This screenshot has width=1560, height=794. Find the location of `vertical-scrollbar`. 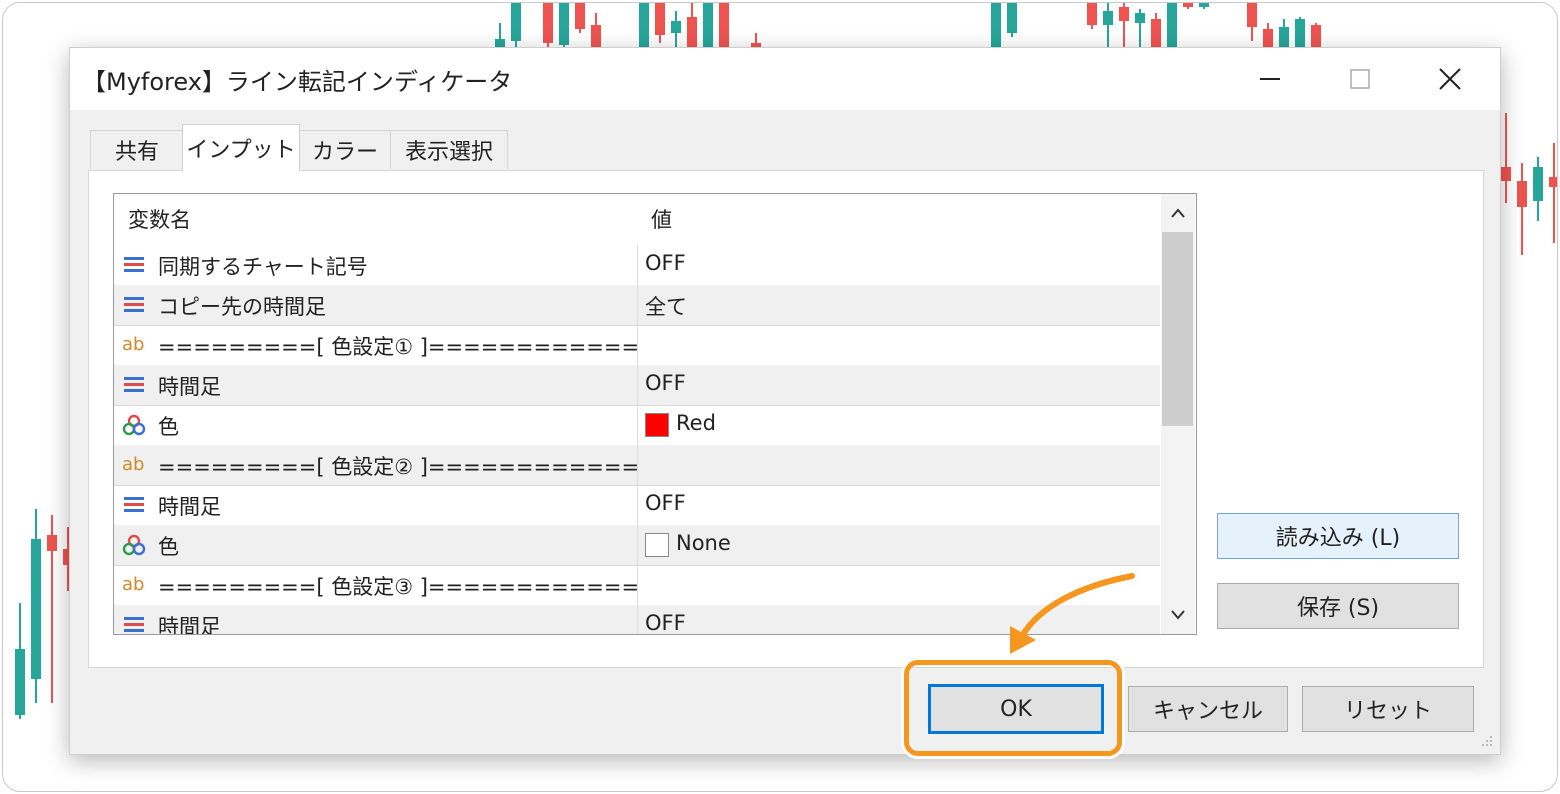

vertical-scrollbar is located at coordinates (1178, 414).